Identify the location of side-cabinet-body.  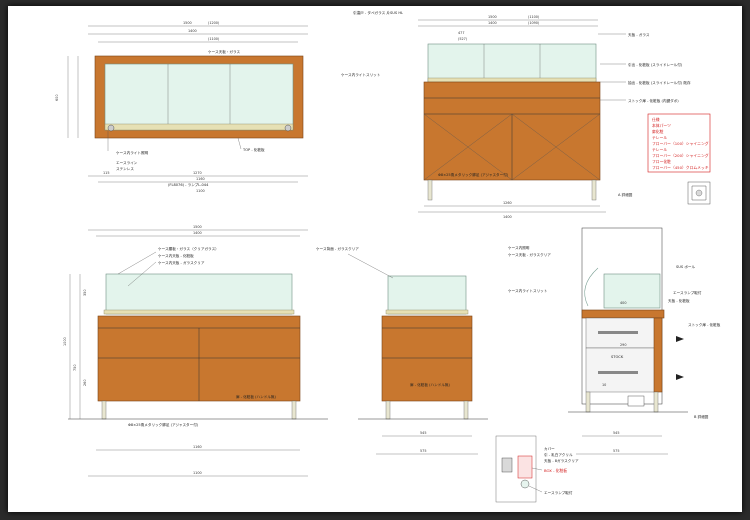
(427, 358).